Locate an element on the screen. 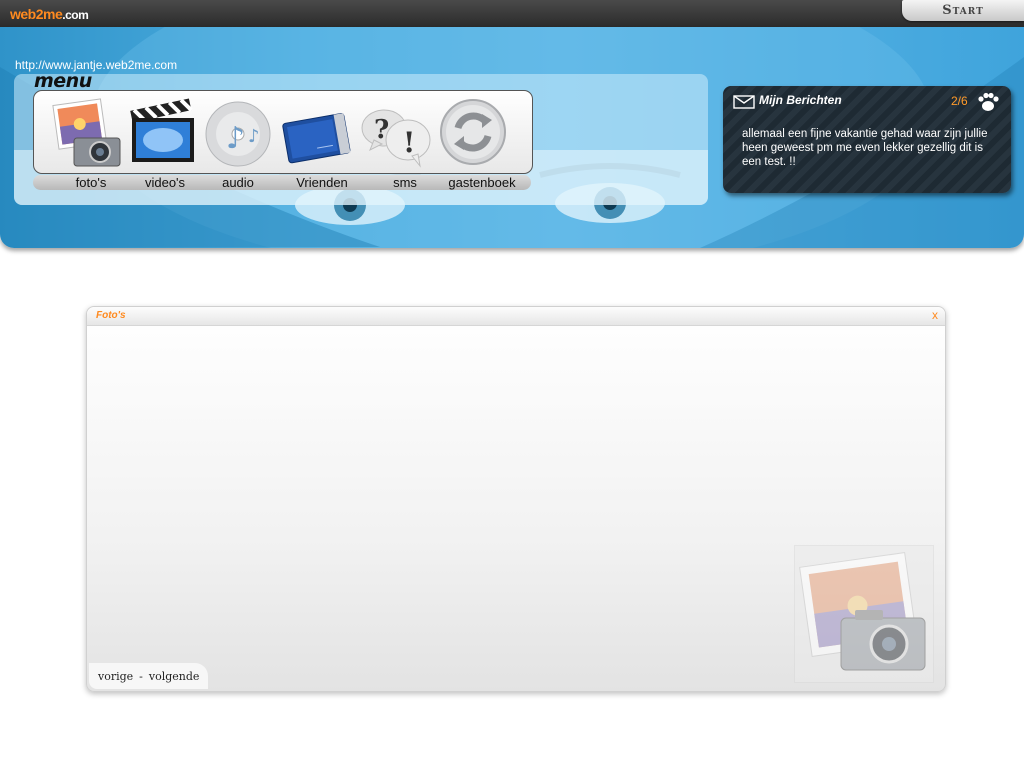  menu-item-videos is located at coordinates (164, 135).